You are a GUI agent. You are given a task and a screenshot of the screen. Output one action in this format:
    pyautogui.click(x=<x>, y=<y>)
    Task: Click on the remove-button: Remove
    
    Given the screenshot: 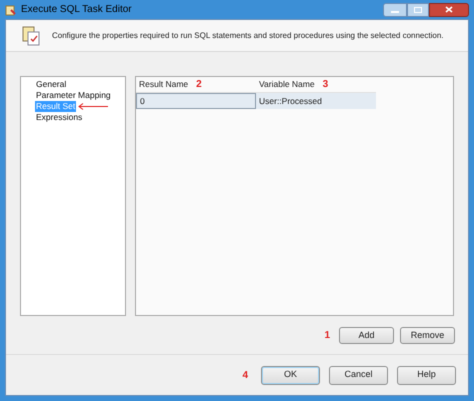 What is the action you would take?
    pyautogui.click(x=427, y=335)
    